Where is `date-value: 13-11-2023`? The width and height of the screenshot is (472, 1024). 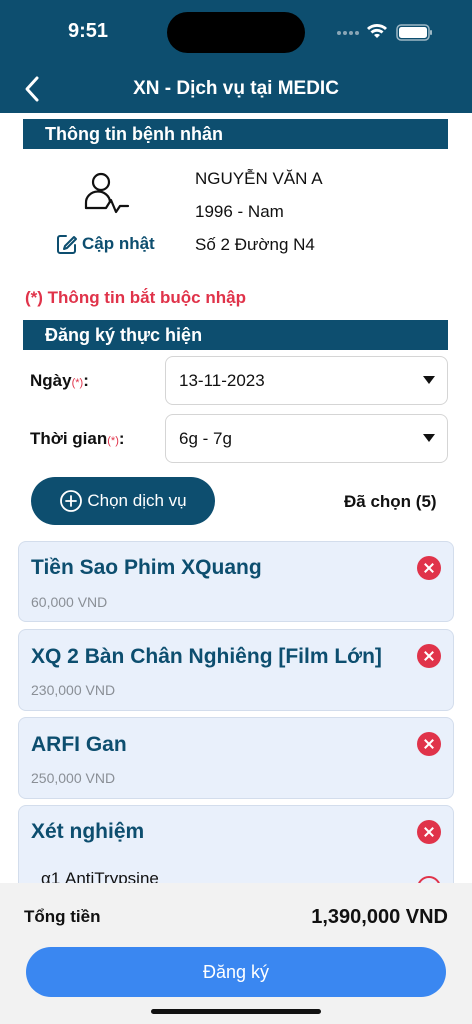
date-value: 13-11-2023 is located at coordinates (222, 380).